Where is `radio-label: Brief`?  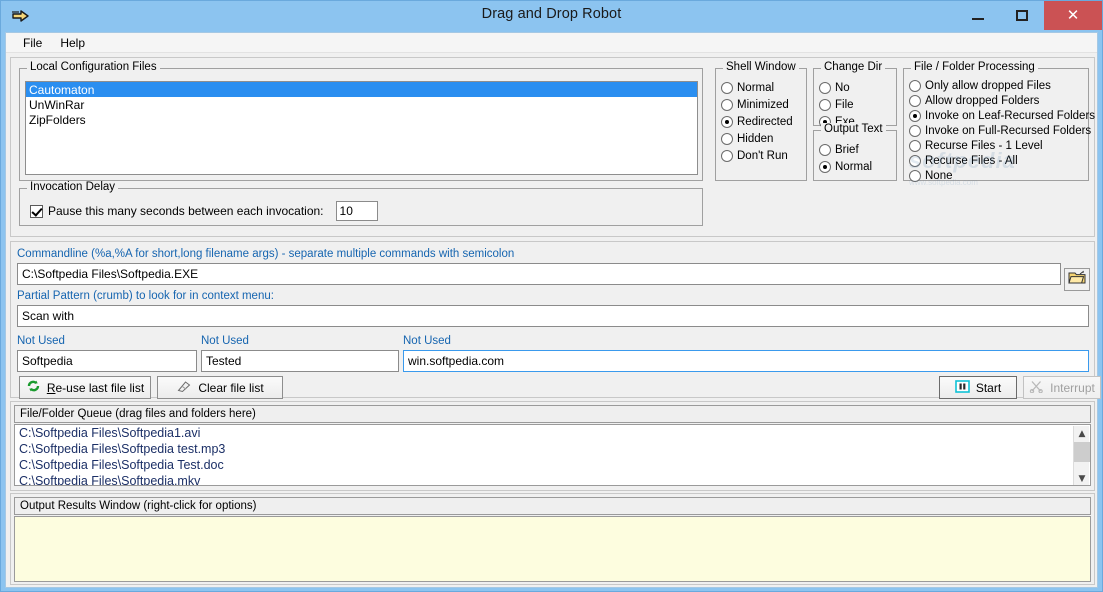
radio-label: Brief is located at coordinates (847, 150).